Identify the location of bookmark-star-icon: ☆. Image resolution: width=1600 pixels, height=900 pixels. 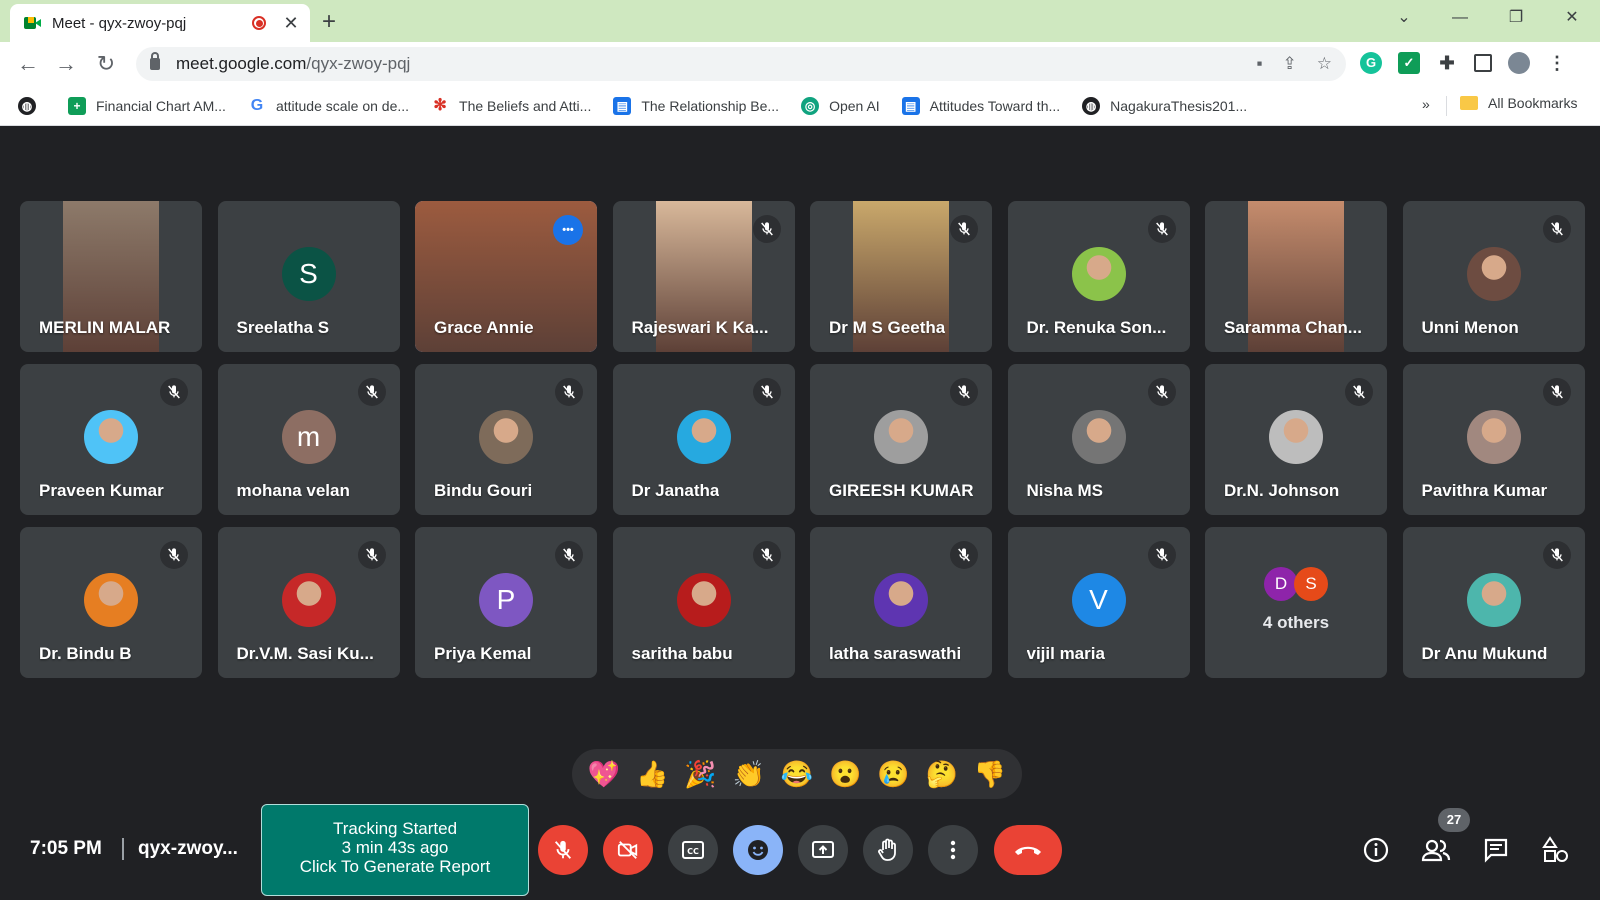
(1324, 64).